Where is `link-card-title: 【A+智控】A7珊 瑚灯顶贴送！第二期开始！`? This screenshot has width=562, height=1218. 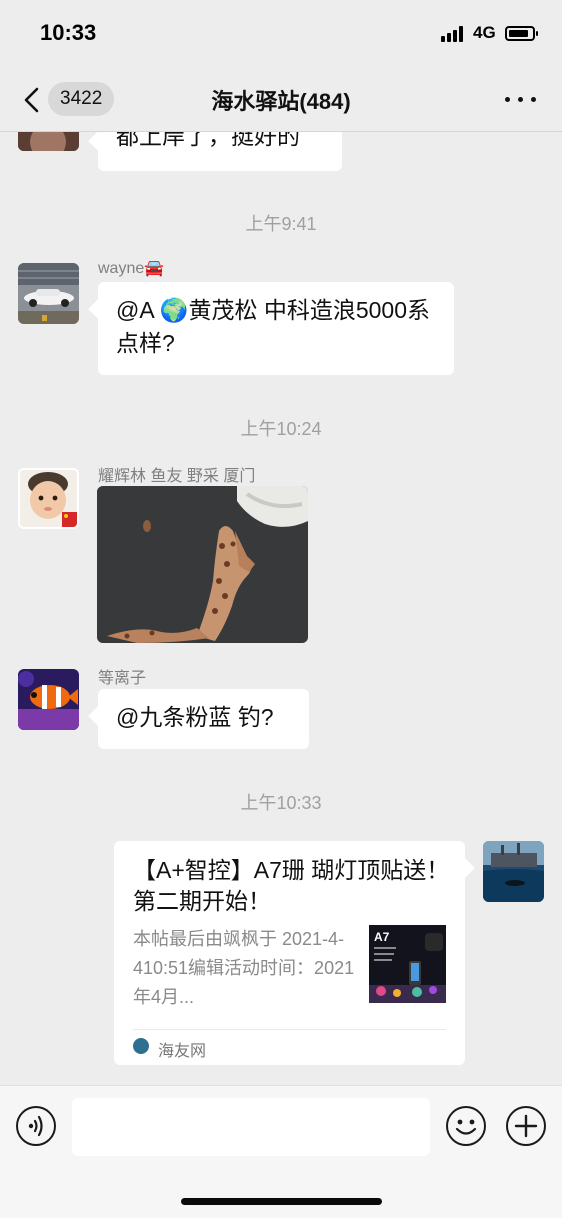
link-card-title: 【A+智控】A7珊 瑚灯顶贴送！第二期开始！ is located at coordinates (291, 885).